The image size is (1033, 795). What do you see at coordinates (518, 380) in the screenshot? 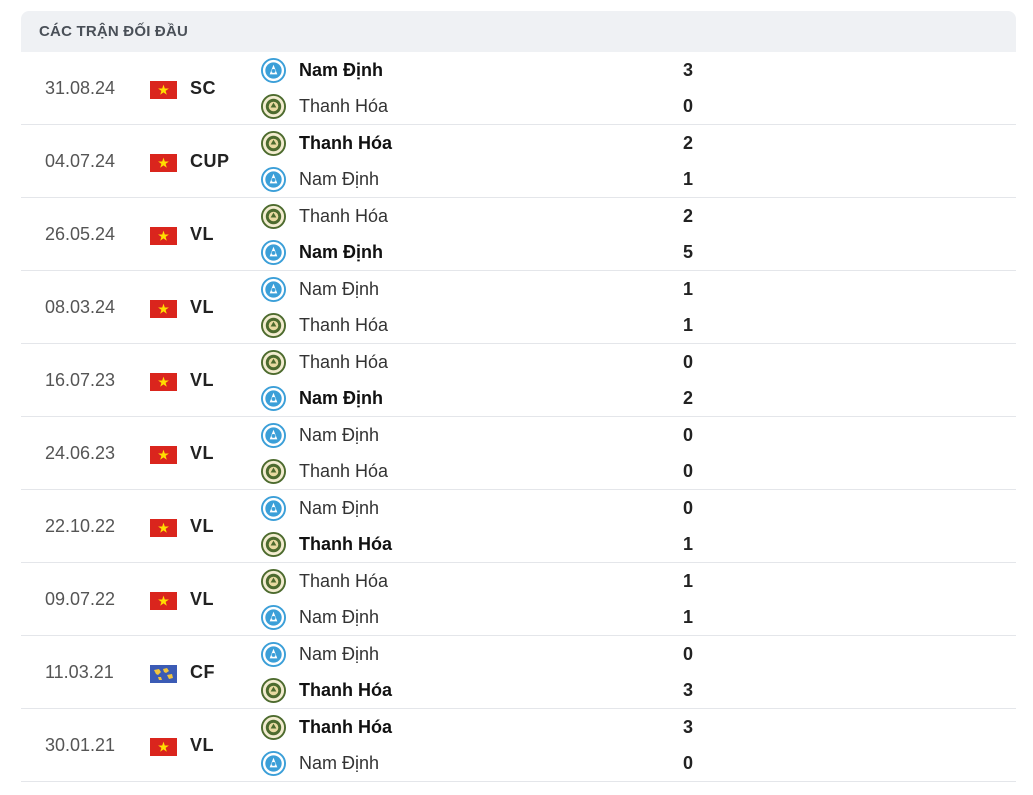
I see `match-row: 16.07.23 VL Thanh Hóa Nam Định 0 2` at bounding box center [518, 380].